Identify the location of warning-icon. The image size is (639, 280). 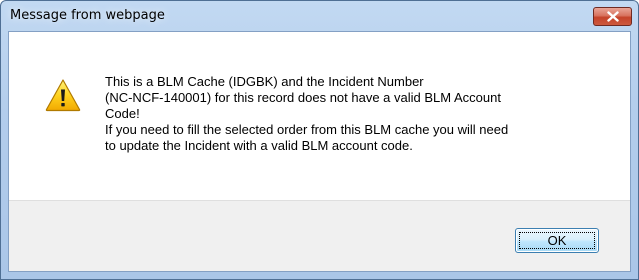
(63, 95).